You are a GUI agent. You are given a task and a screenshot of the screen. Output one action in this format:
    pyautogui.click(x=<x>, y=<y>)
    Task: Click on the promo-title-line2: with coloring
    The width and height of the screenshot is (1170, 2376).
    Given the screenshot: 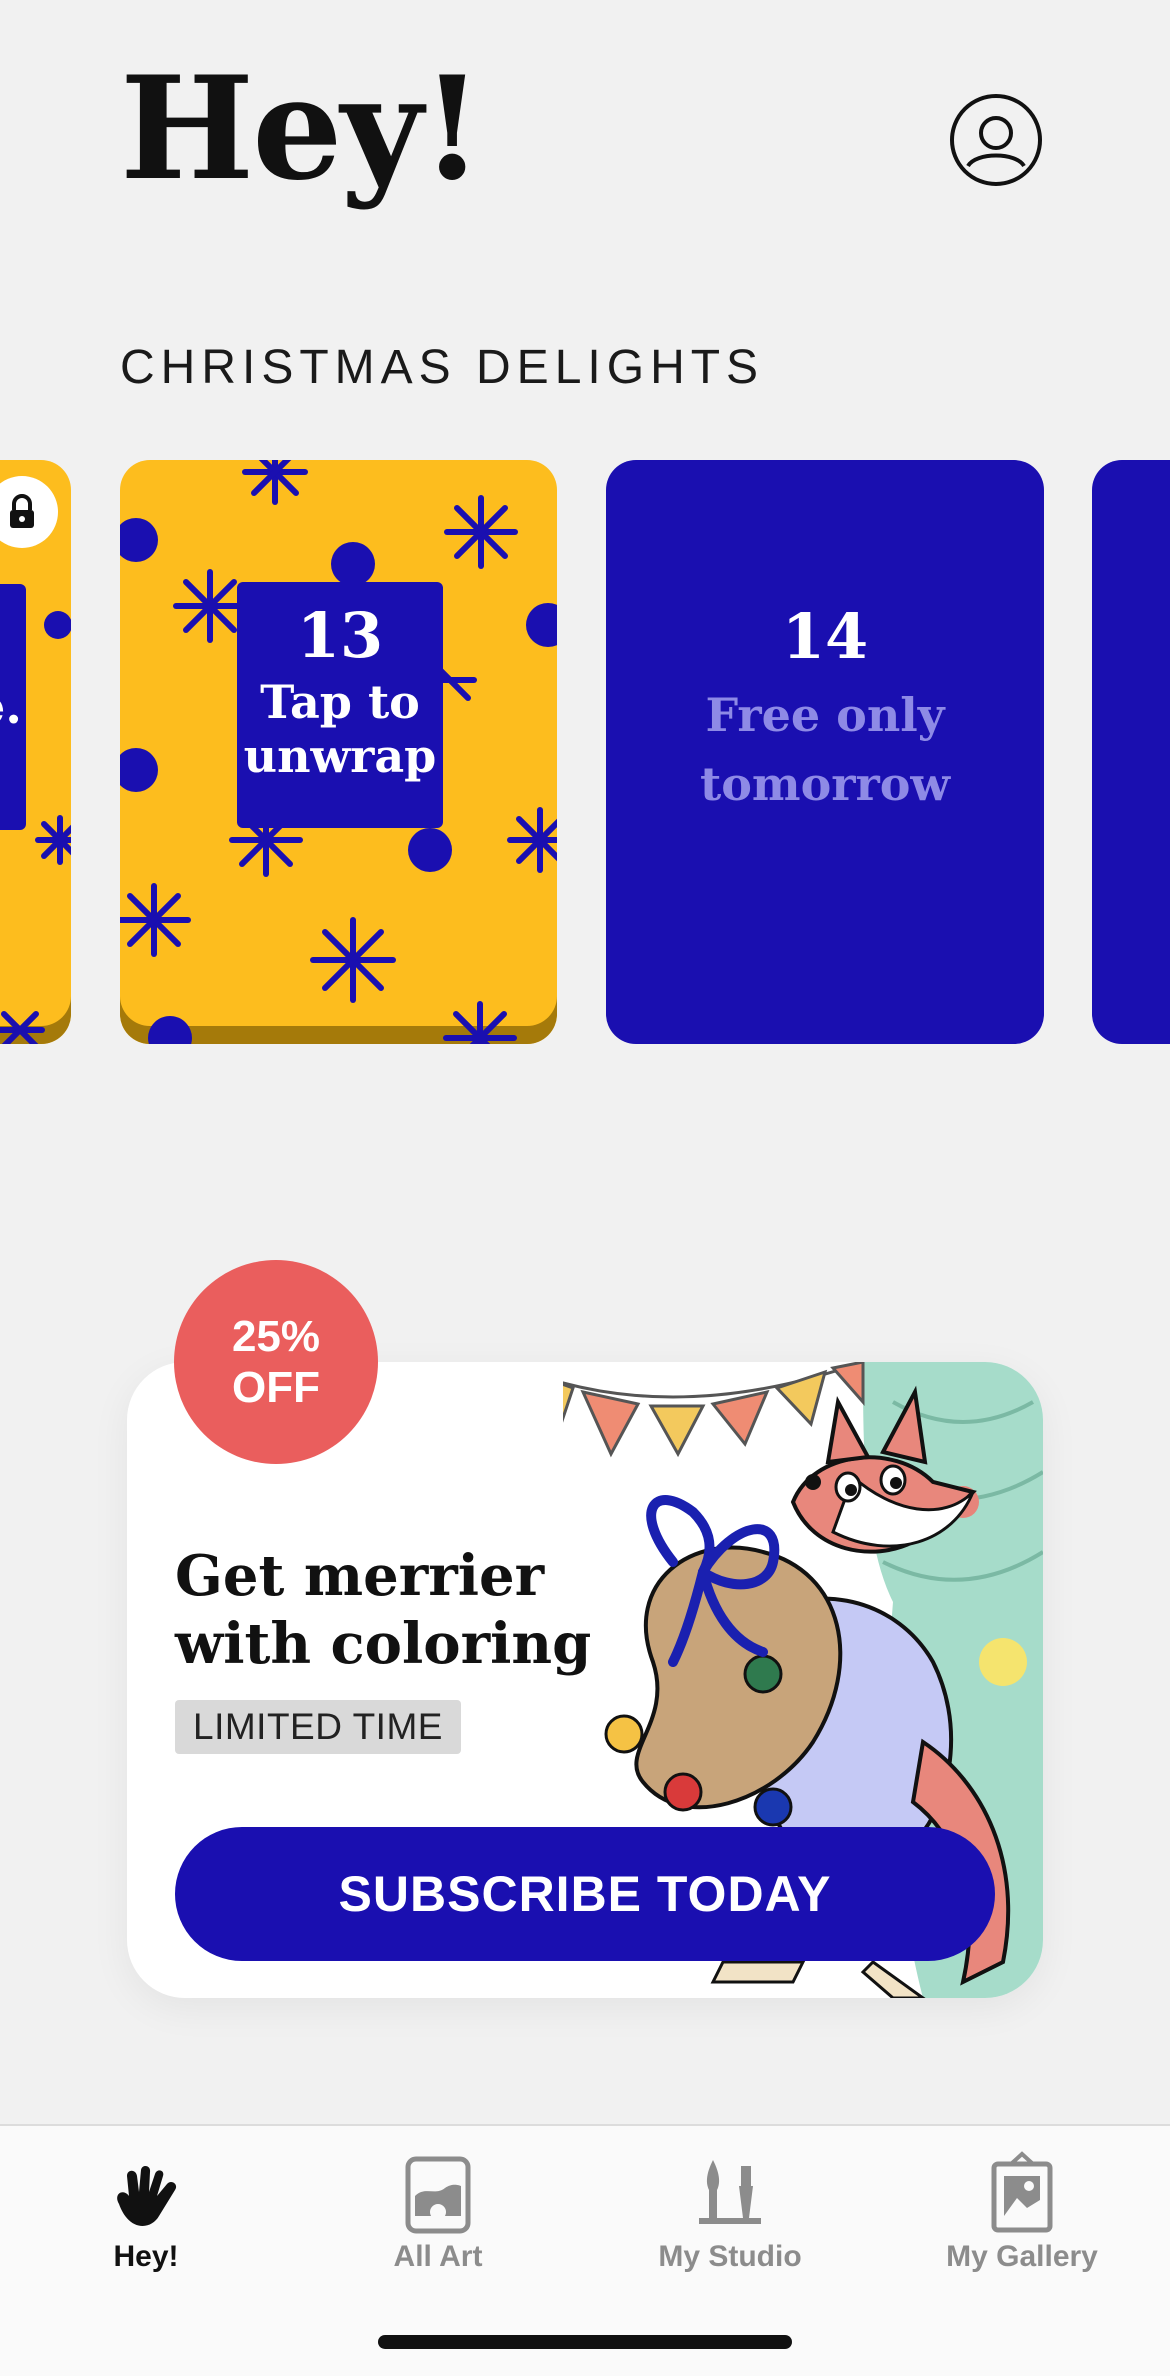 What is the action you would take?
    pyautogui.click(x=383, y=1644)
    